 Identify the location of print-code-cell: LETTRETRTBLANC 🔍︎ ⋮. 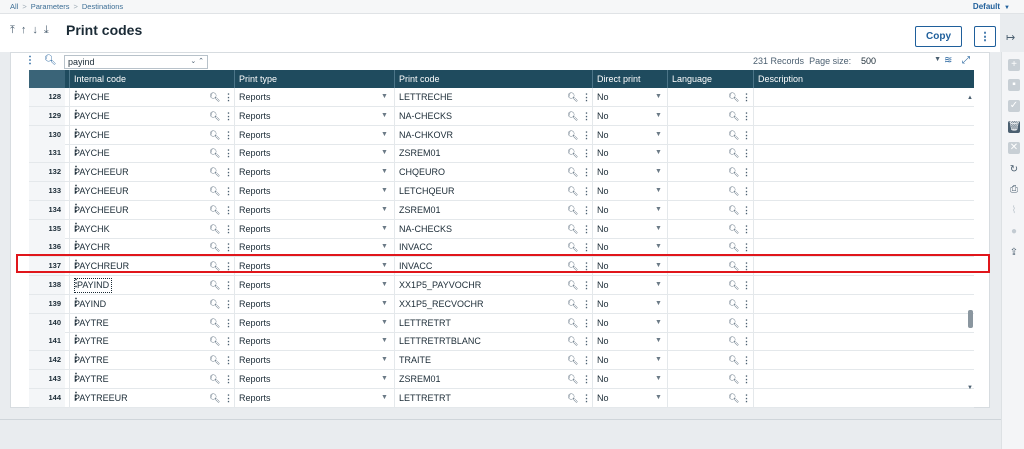
(493, 341).